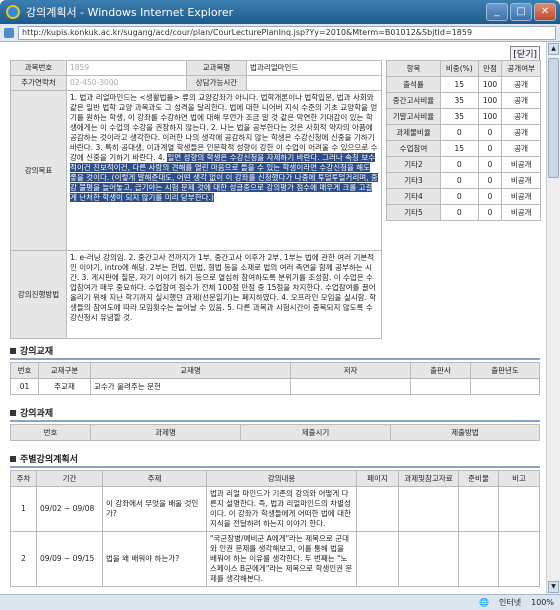 The height and width of the screenshot is (610, 560). Describe the element at coordinates (519, 478) in the screenshot. I see `weekly-header: 비고` at that location.